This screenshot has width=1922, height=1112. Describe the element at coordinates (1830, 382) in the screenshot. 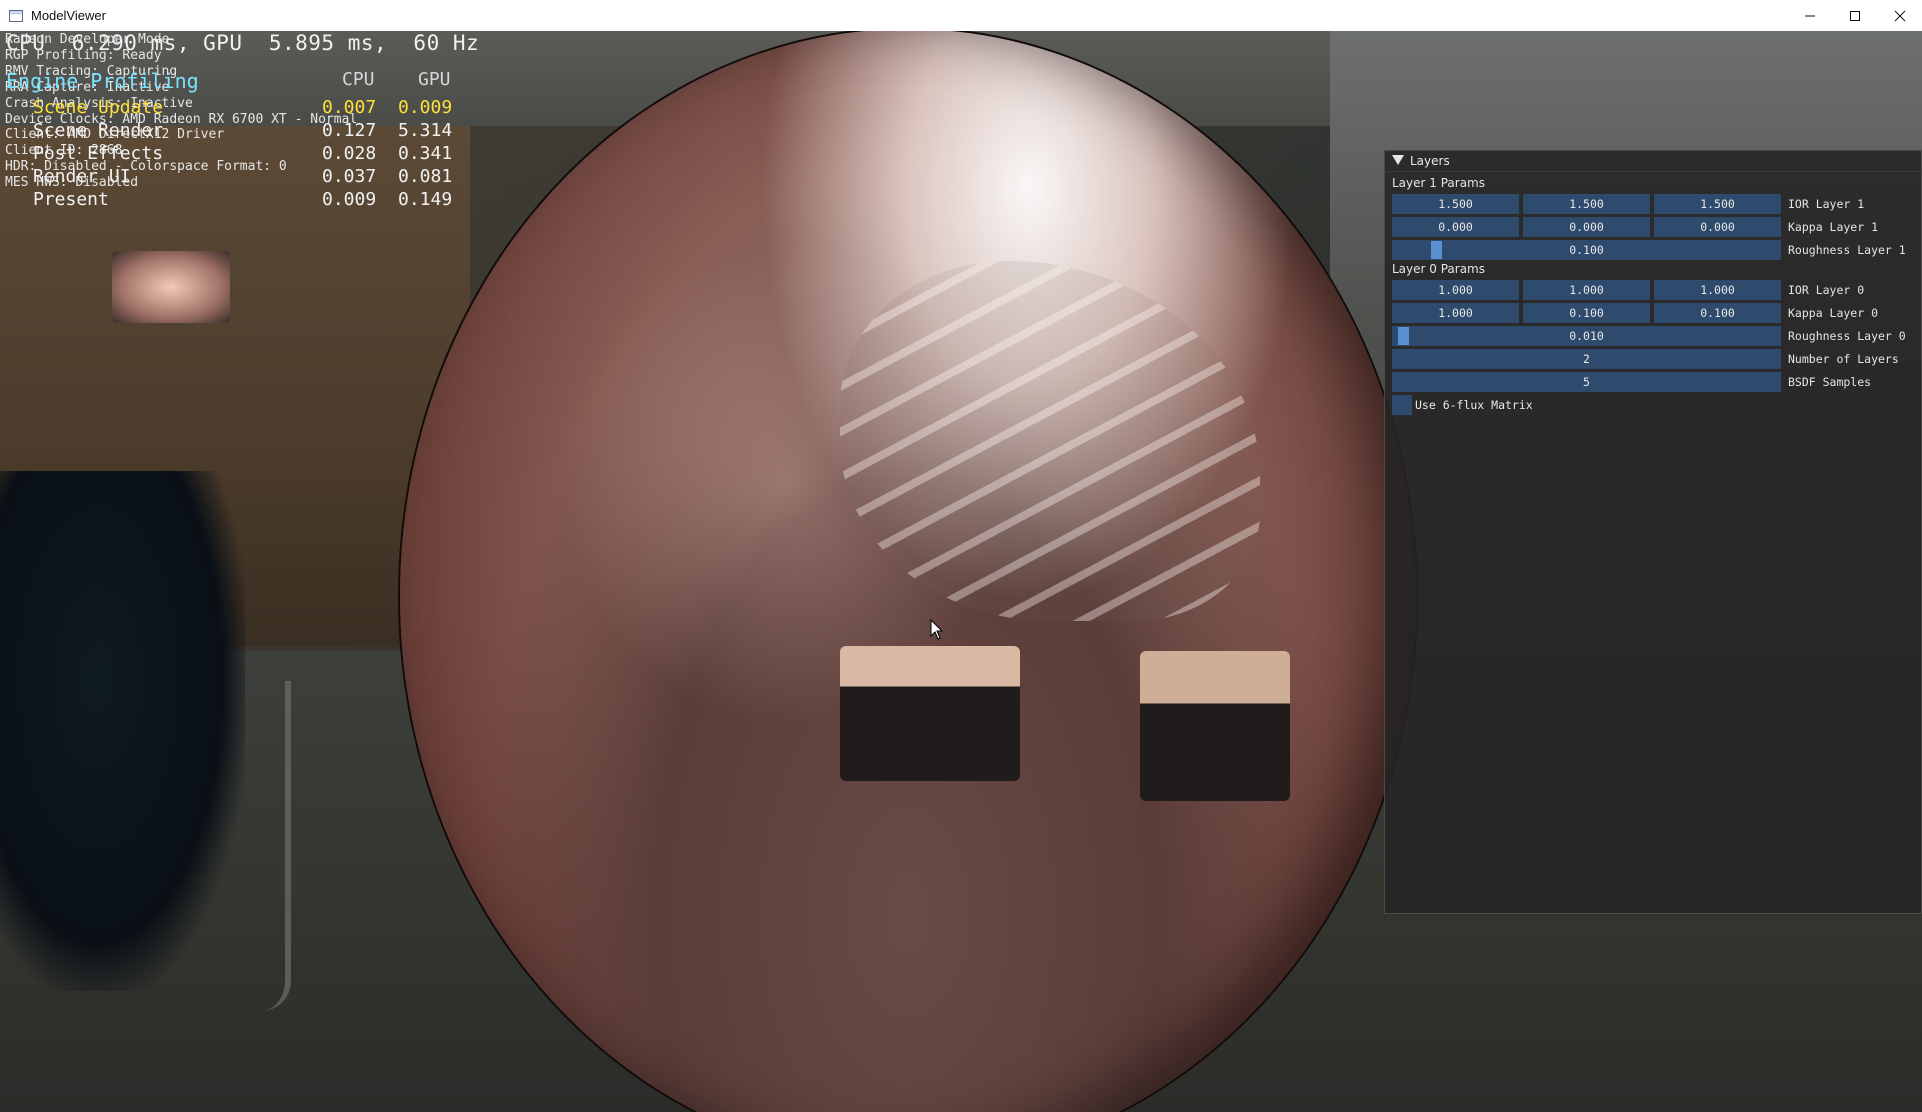

I see `bsdf-samples-label: BSDF Samples` at that location.